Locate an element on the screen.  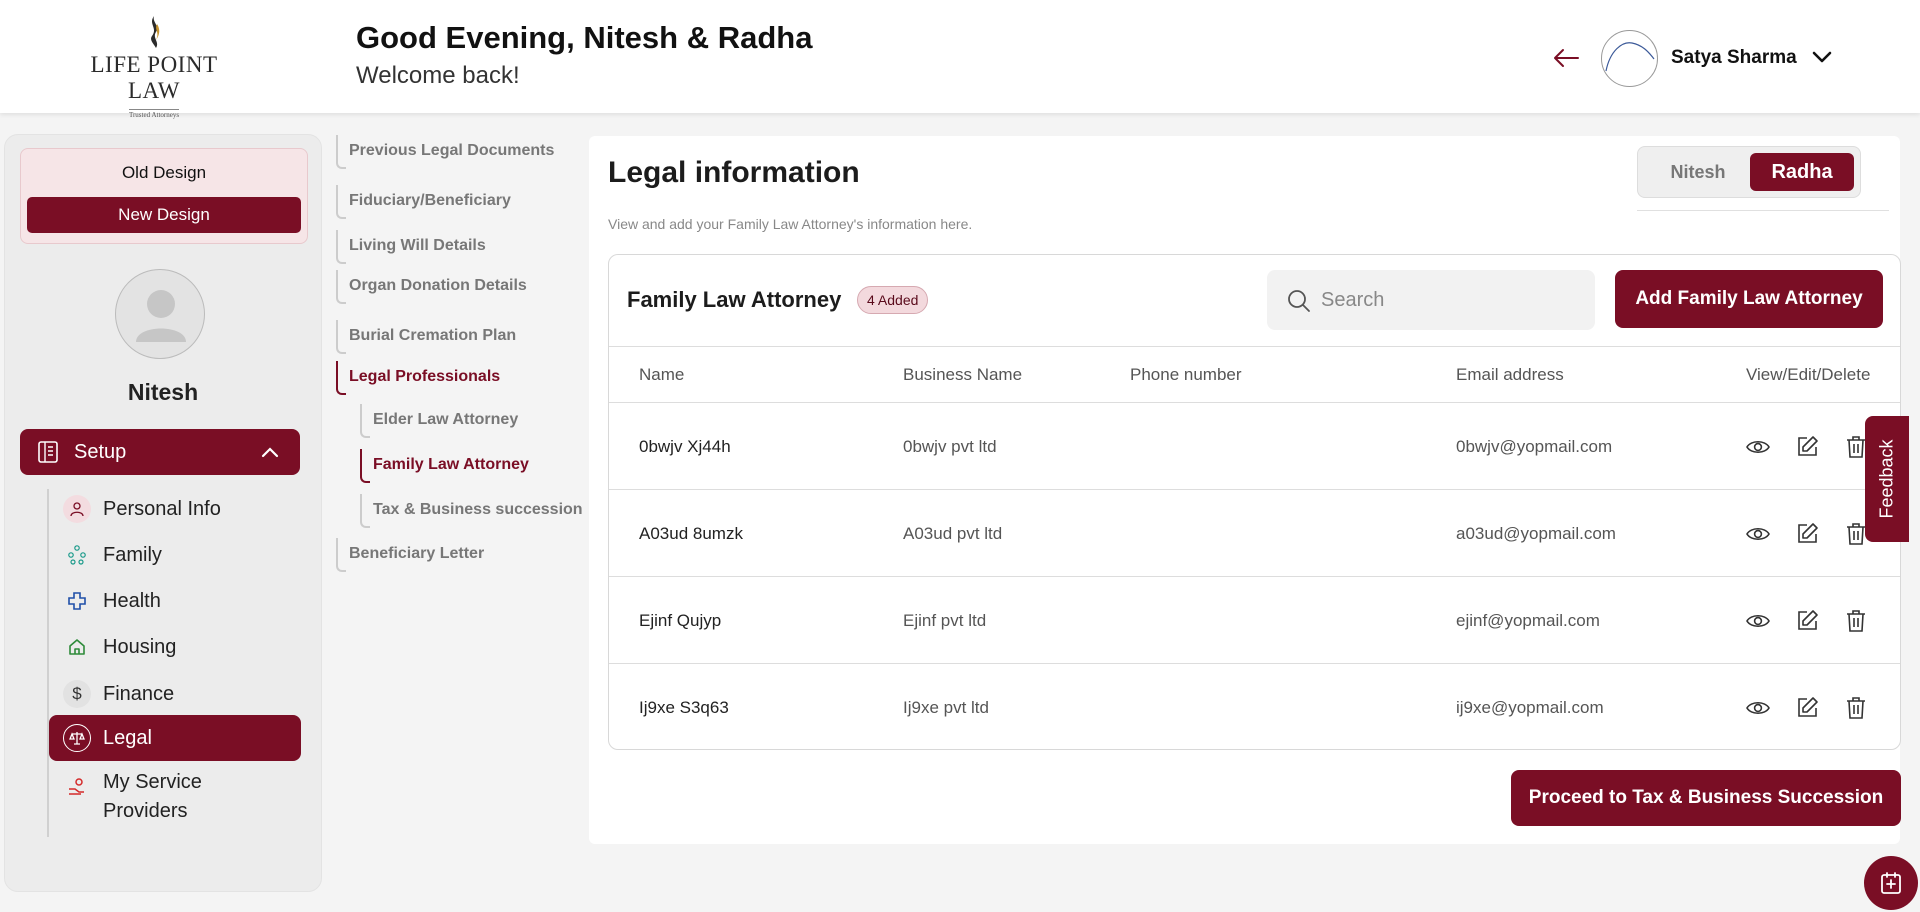
sidebar-item-personal-info: Personal Info is located at coordinates (175, 509).